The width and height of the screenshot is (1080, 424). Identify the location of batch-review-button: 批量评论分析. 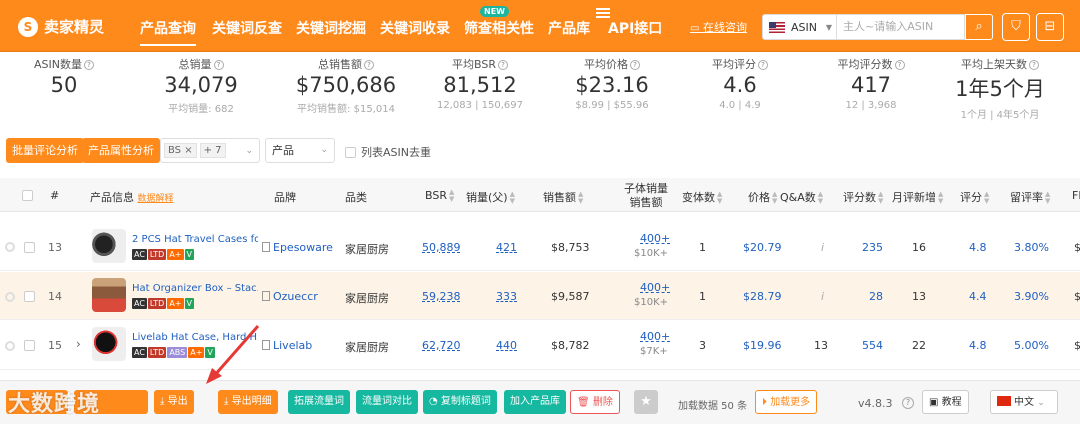
(45, 150).